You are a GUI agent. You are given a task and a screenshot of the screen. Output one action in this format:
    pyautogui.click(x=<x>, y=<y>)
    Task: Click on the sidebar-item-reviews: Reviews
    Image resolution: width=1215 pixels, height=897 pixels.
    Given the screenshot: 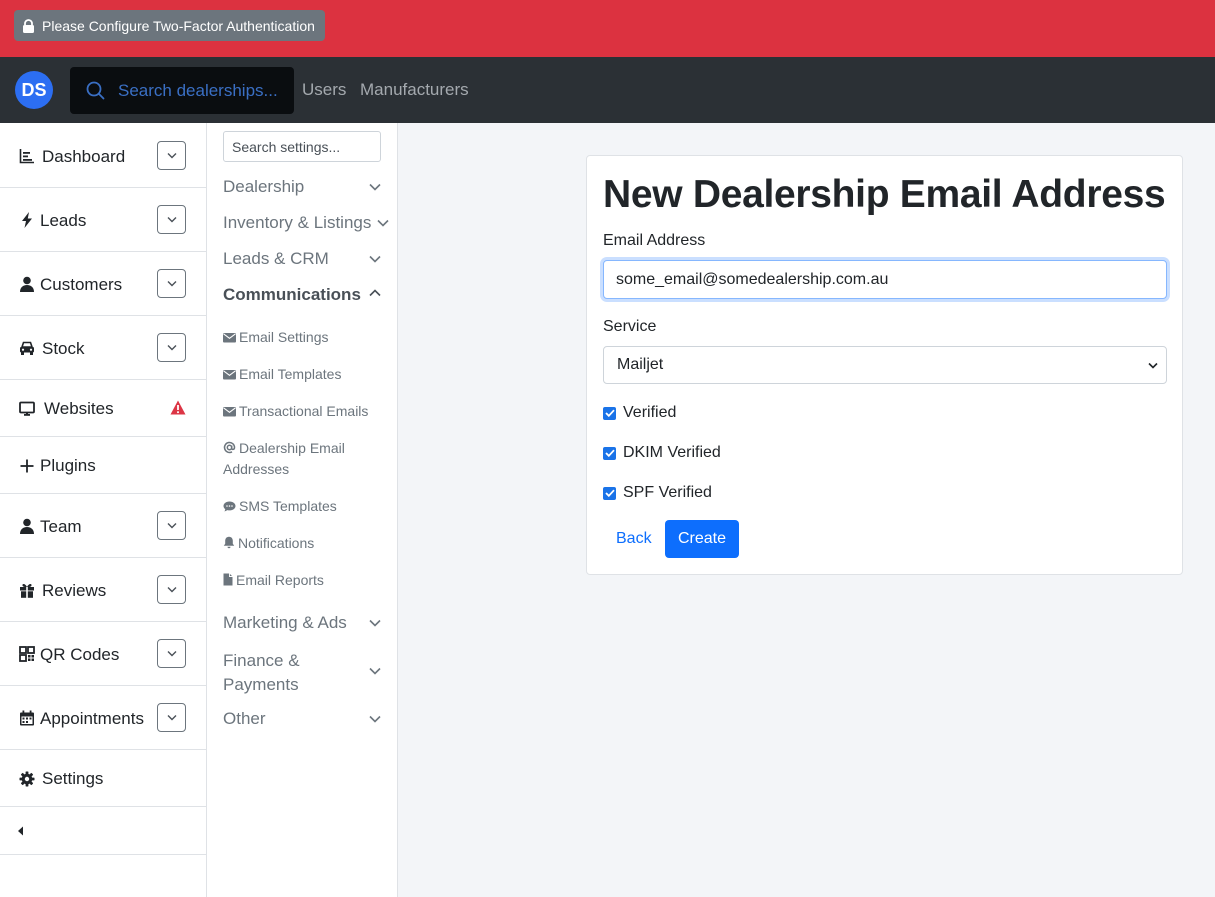 What is the action you would take?
    pyautogui.click(x=103, y=590)
    